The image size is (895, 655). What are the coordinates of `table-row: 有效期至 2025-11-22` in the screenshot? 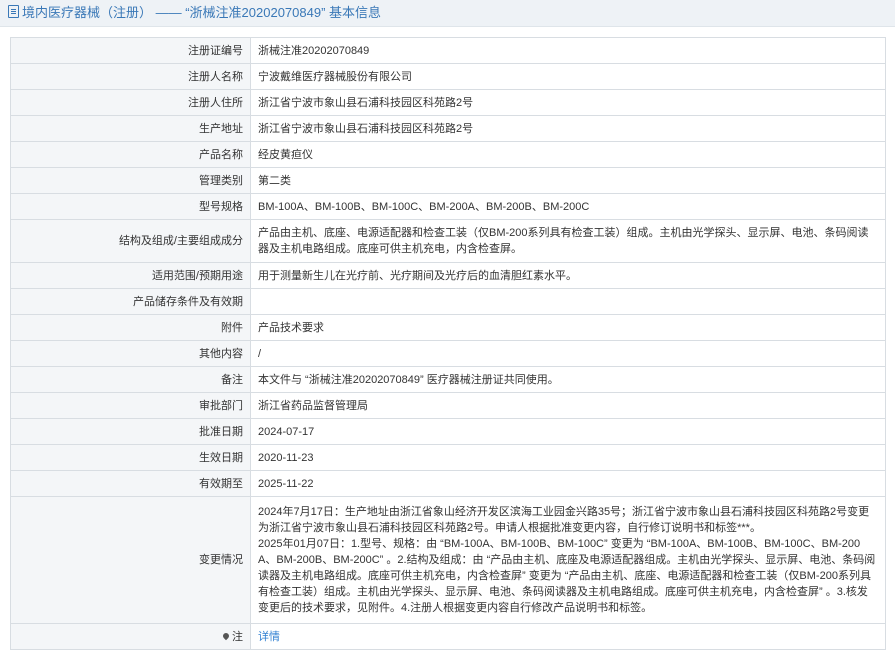 It's located at (448, 483).